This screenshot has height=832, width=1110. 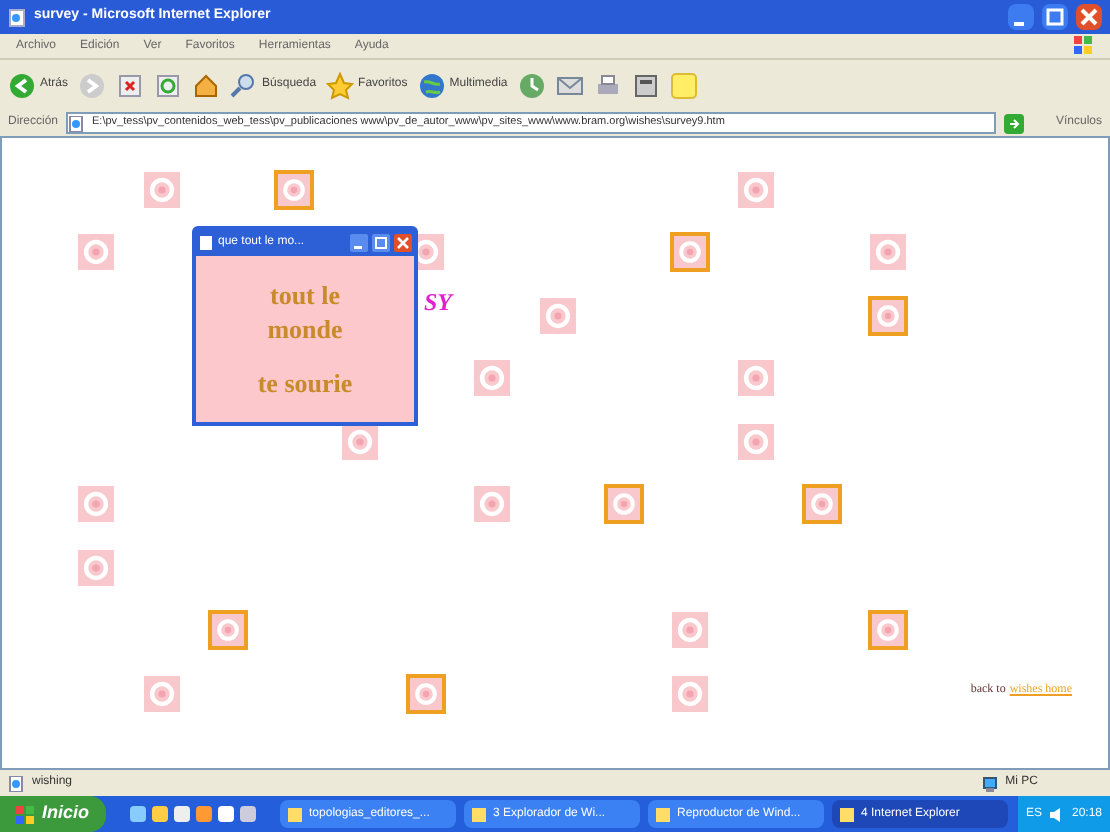 I want to click on mail-button, so click(x=569, y=85).